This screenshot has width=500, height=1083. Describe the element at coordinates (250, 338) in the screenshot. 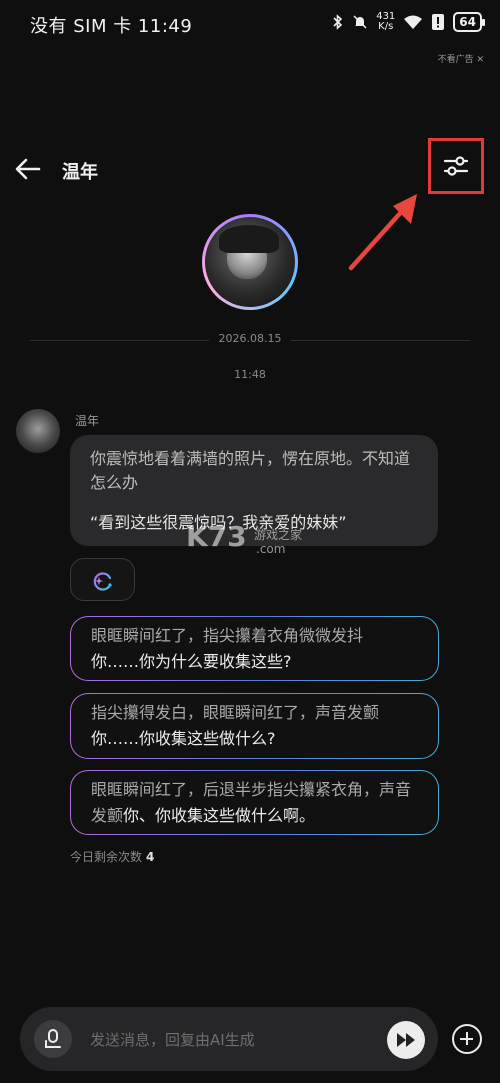

I see `chat-date: 2026.08.15` at that location.